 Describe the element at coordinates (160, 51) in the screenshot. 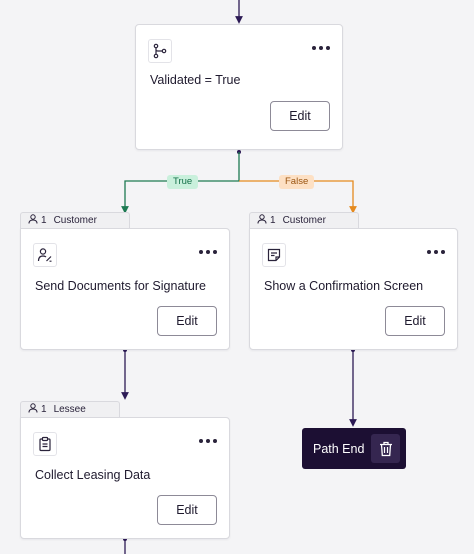

I see `branch-icon` at that location.